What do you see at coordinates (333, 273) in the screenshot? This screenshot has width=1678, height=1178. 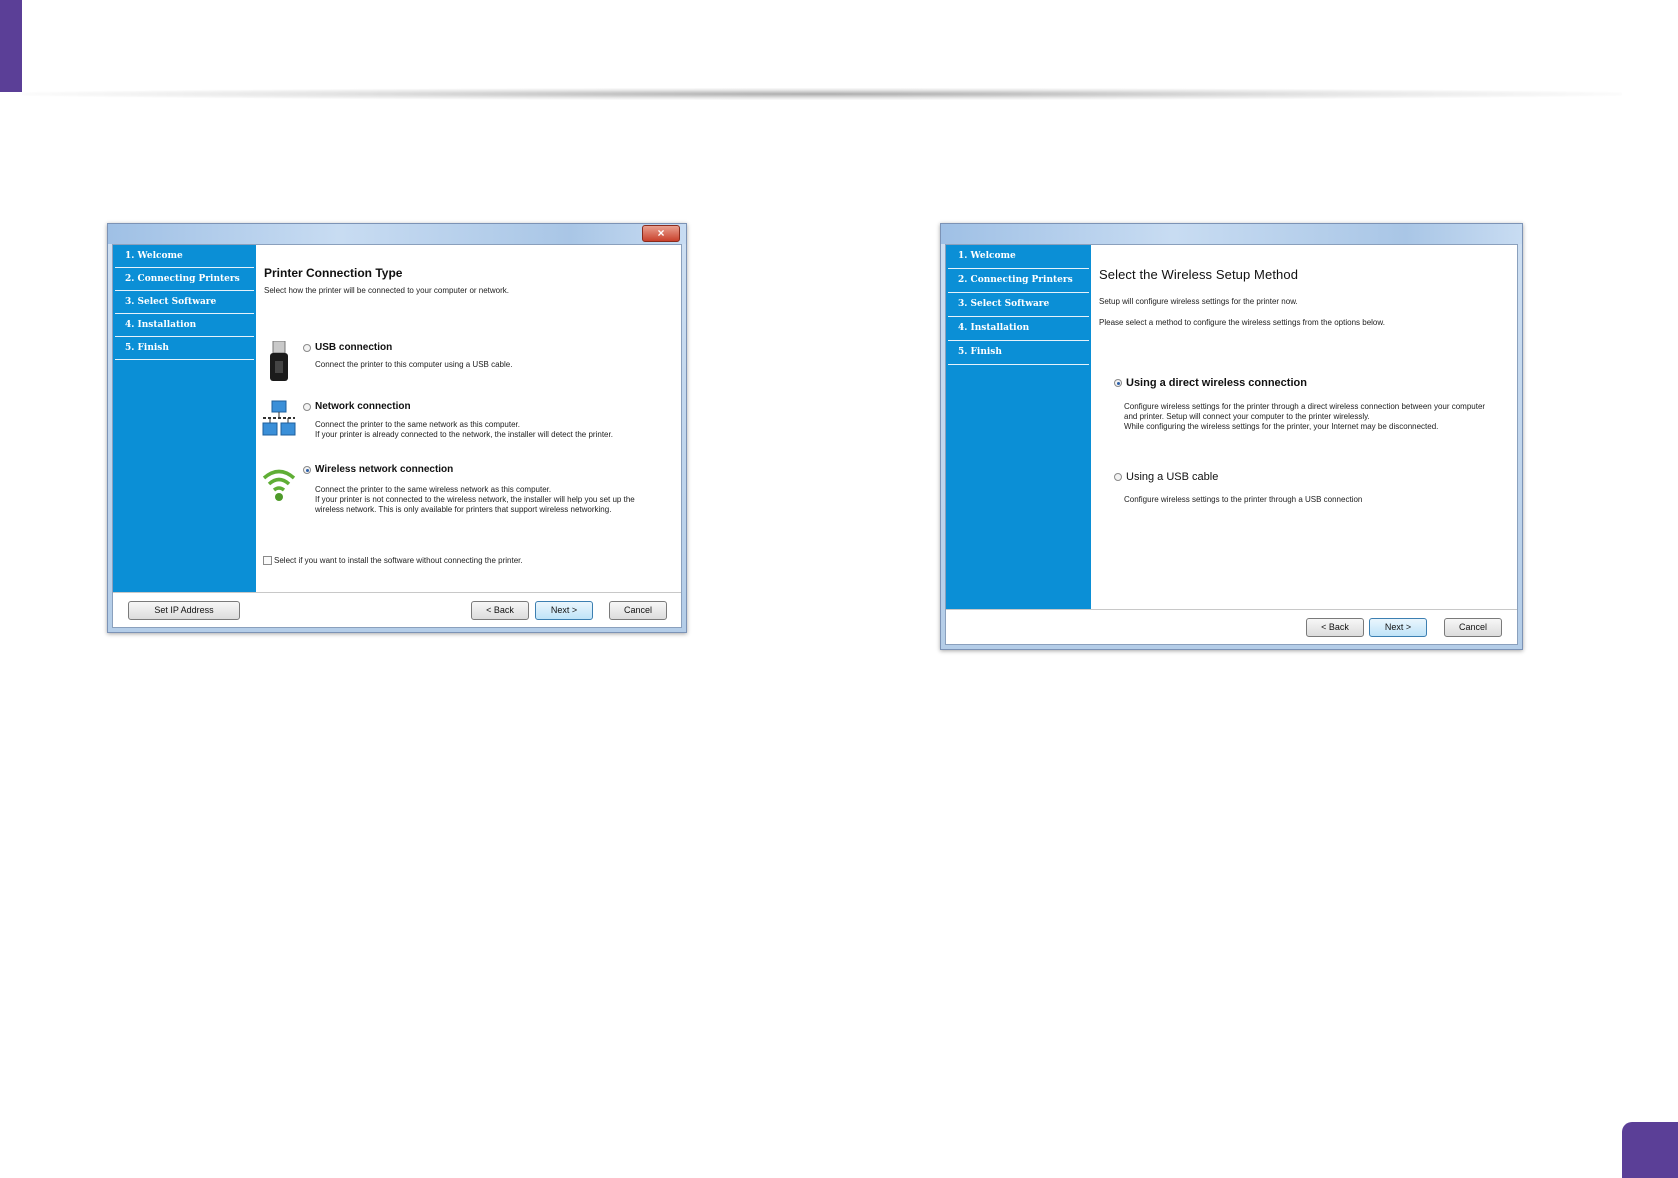 I see `page-title: Printer Connection Type` at bounding box center [333, 273].